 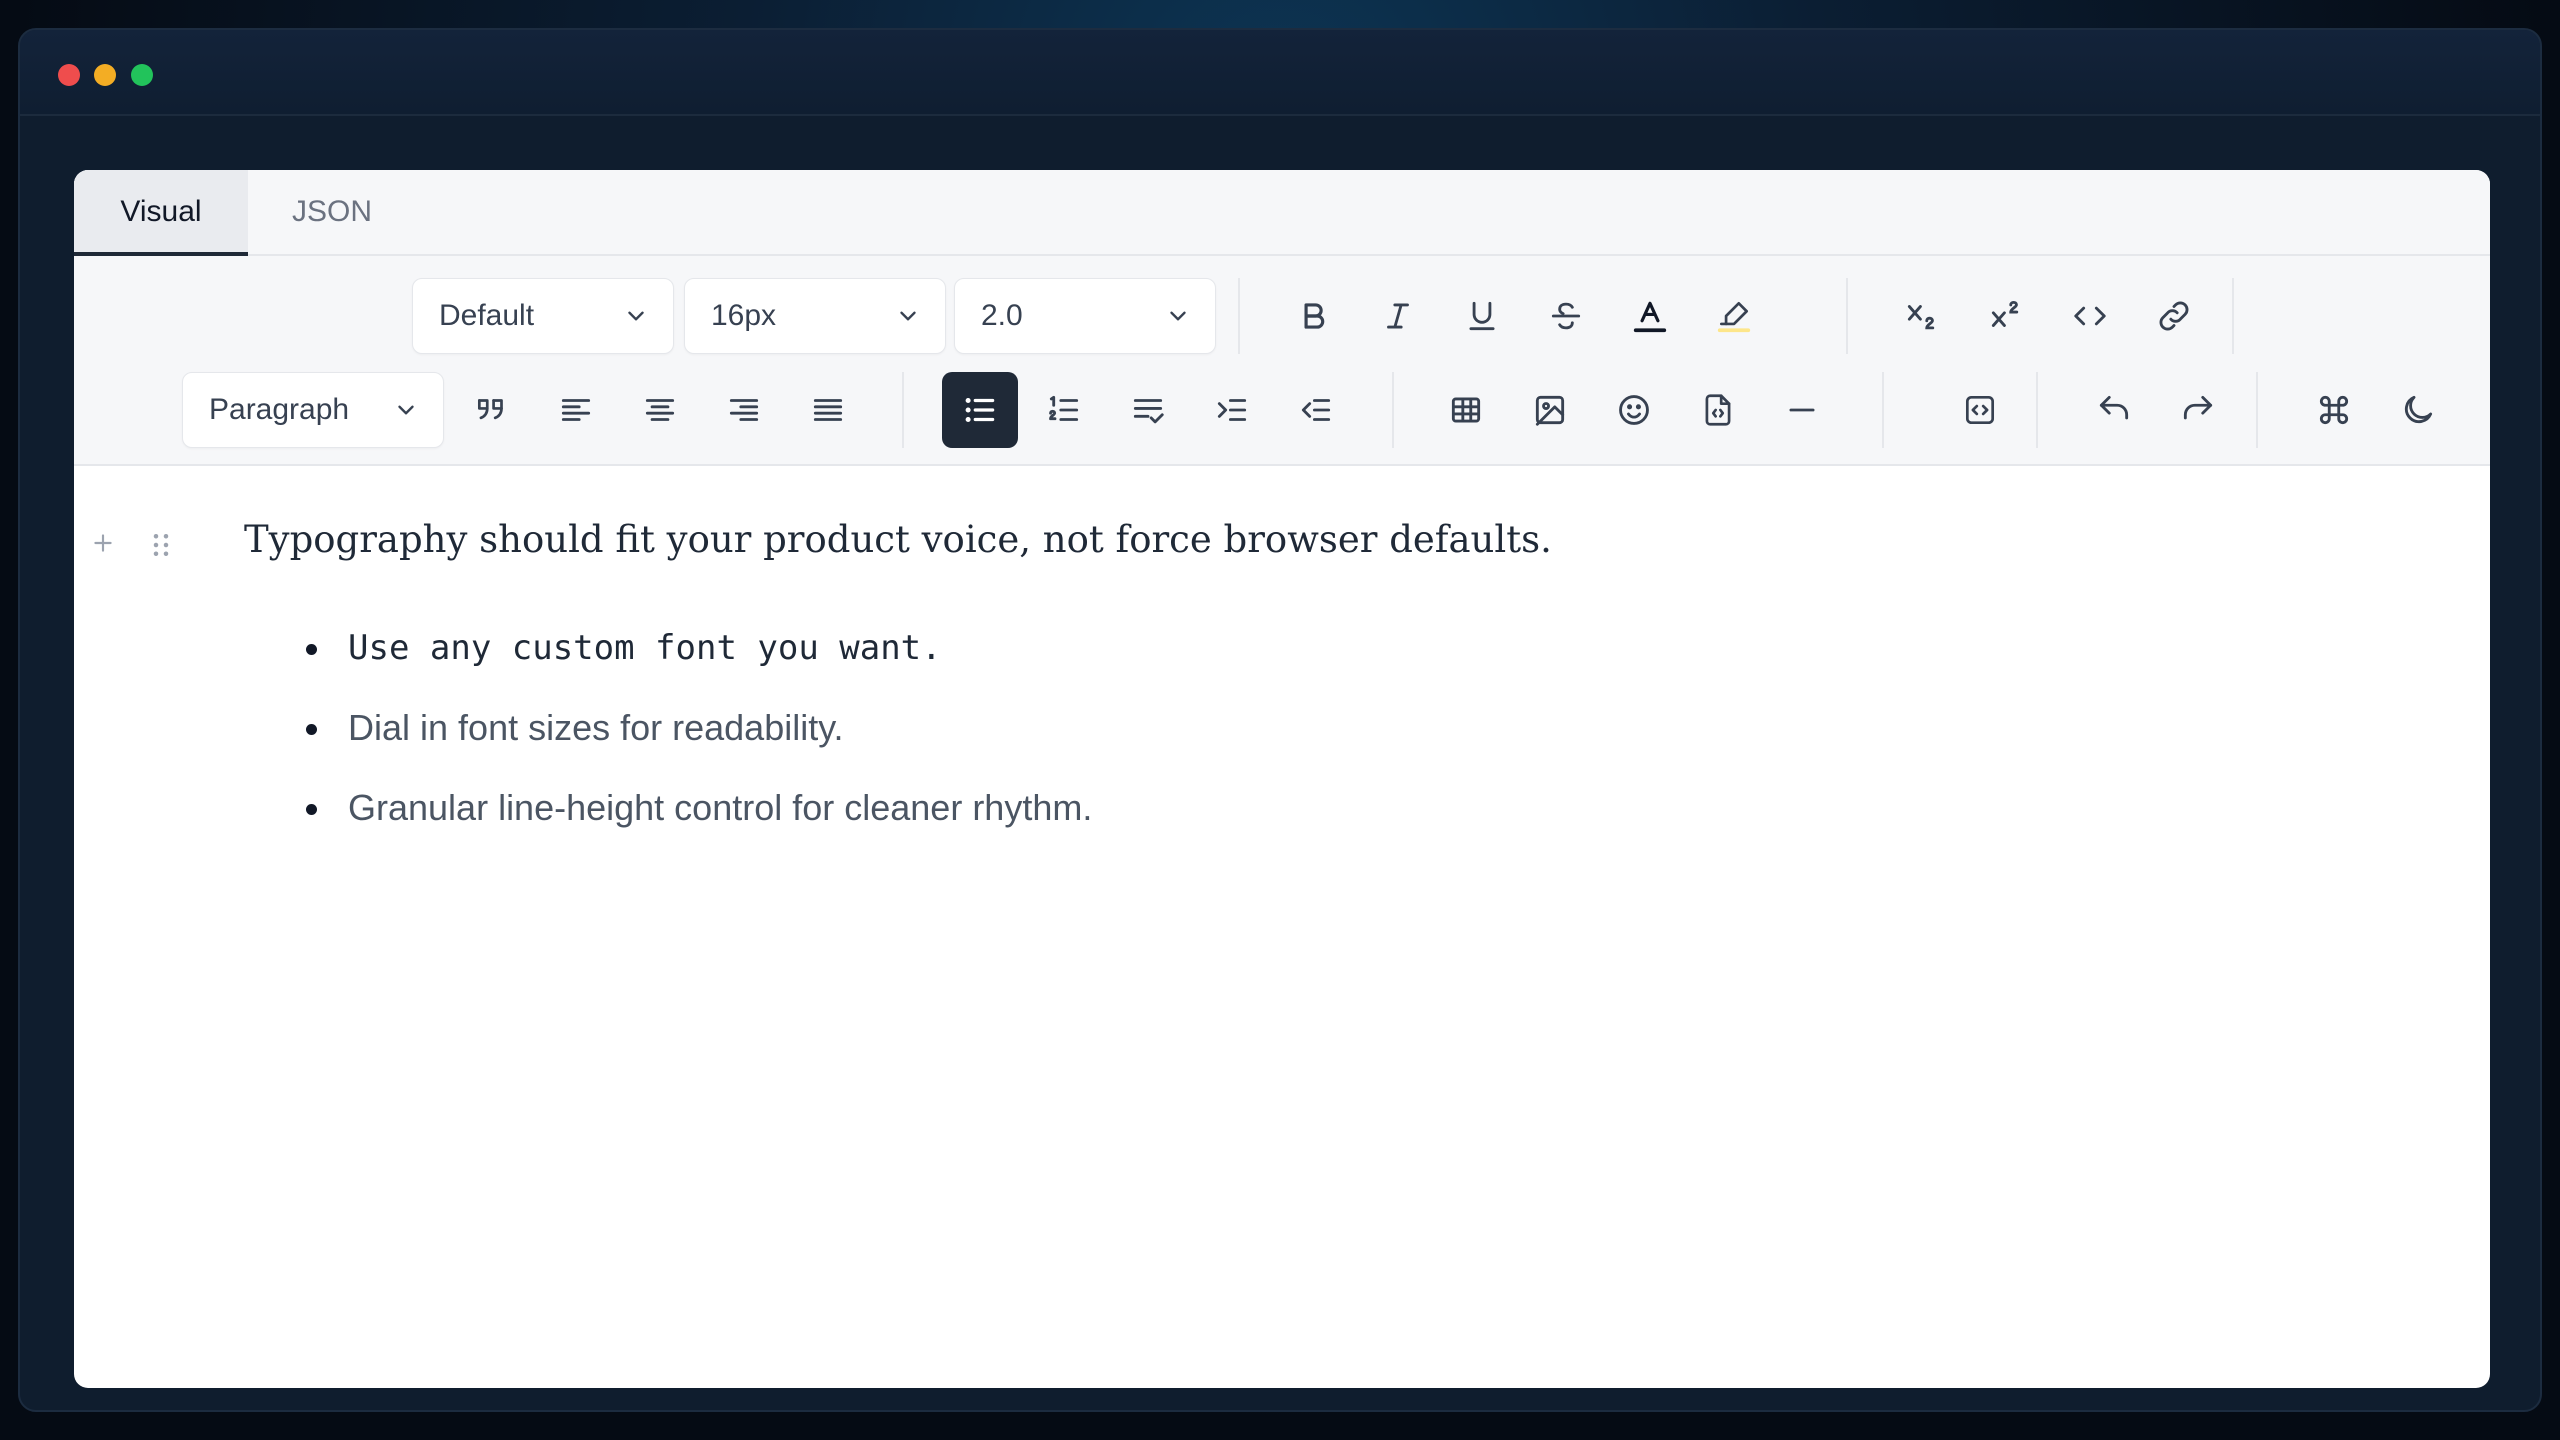 What do you see at coordinates (698, 648) in the screenshot?
I see `list-item: Use any custom font you want.` at bounding box center [698, 648].